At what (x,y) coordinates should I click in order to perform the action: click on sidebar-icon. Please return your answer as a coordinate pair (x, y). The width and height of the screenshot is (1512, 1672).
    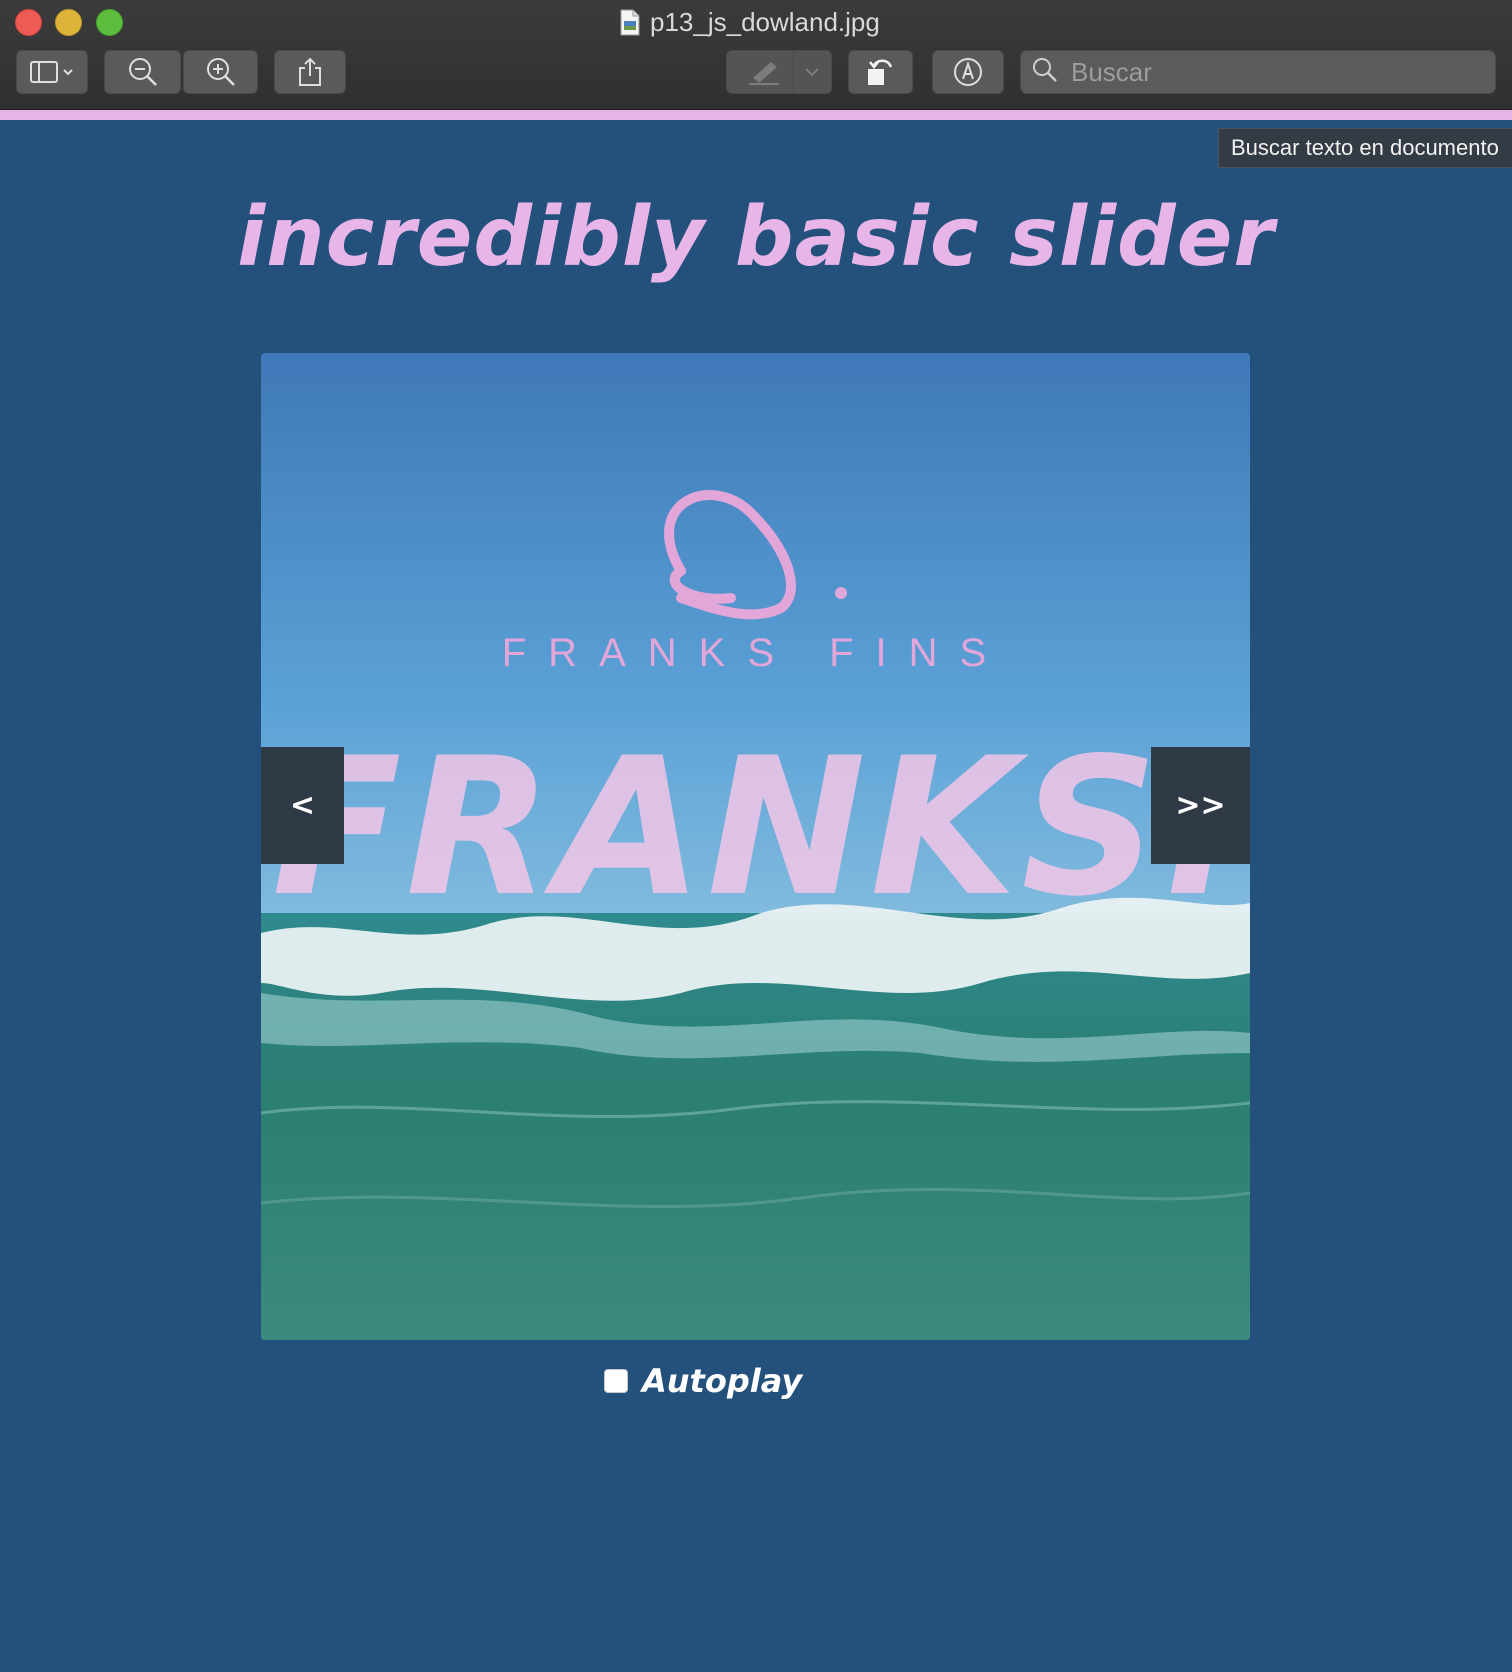
    Looking at the image, I should click on (52, 72).